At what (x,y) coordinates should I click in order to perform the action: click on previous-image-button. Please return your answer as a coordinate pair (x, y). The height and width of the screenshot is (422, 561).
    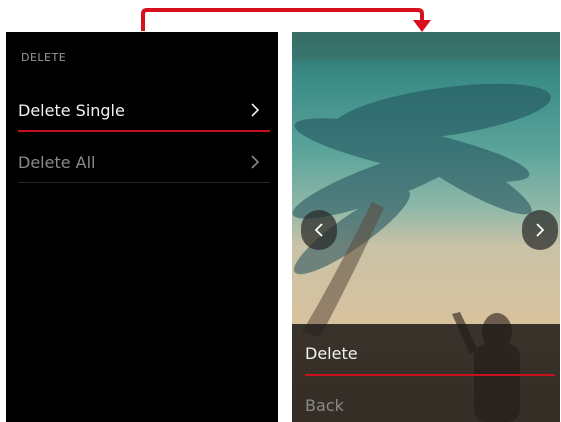
    Looking at the image, I should click on (319, 230).